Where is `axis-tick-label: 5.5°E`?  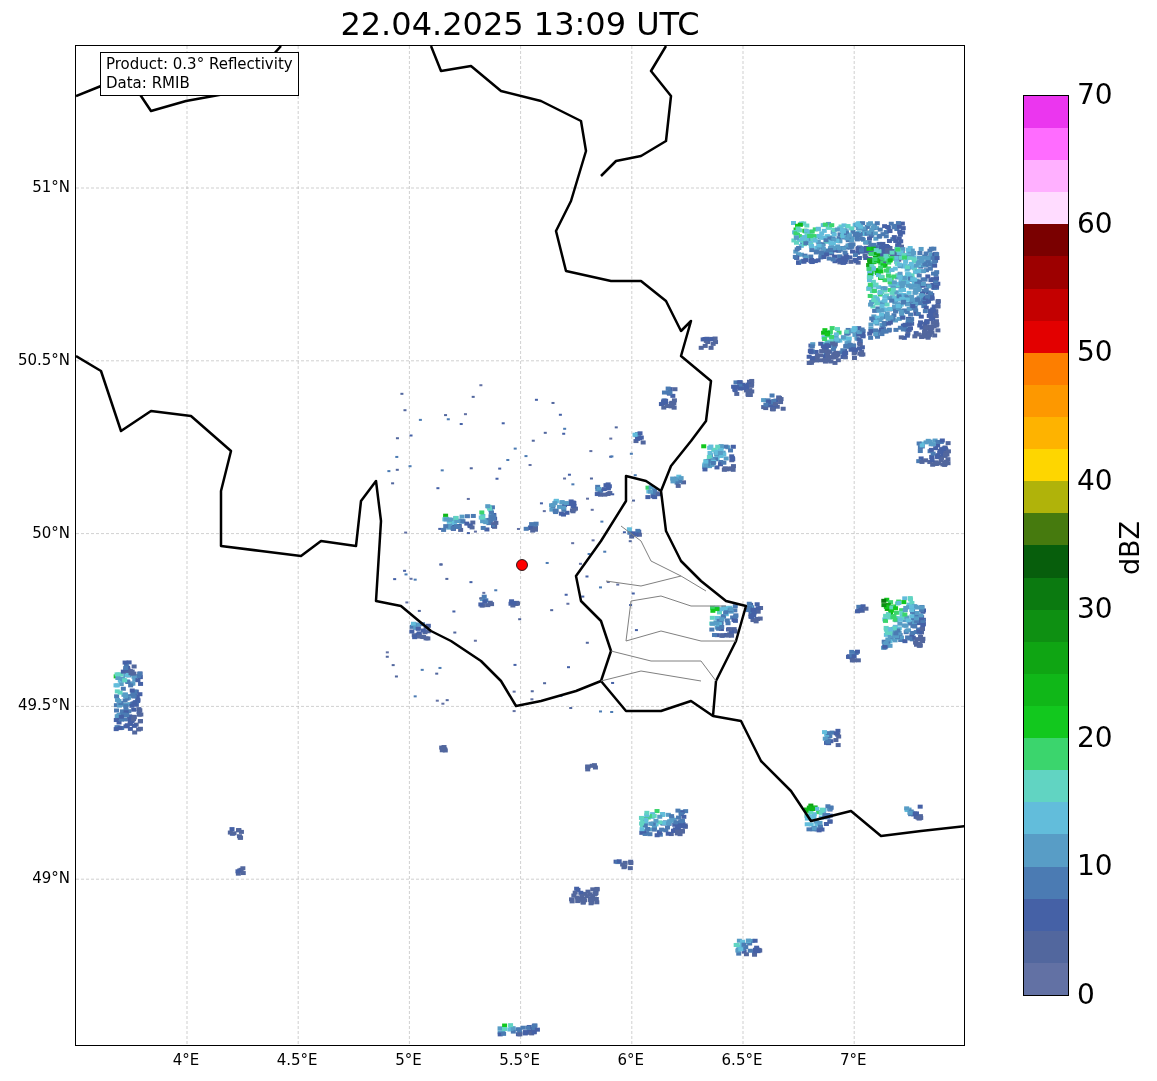
axis-tick-label: 5.5°E is located at coordinates (519, 1060).